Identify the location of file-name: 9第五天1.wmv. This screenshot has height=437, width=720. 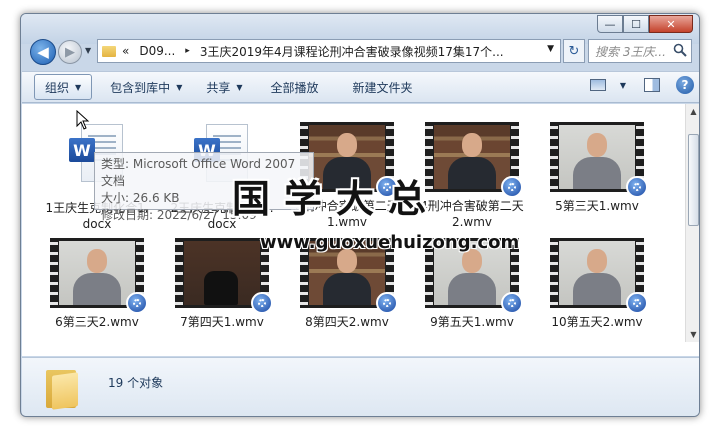
(472, 322).